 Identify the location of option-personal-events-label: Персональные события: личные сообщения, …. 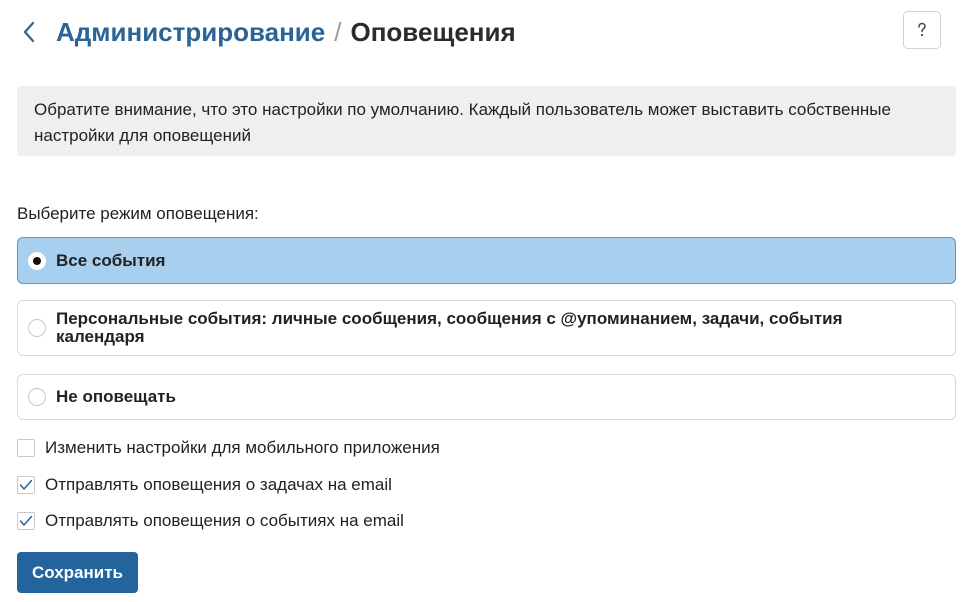
(449, 327).